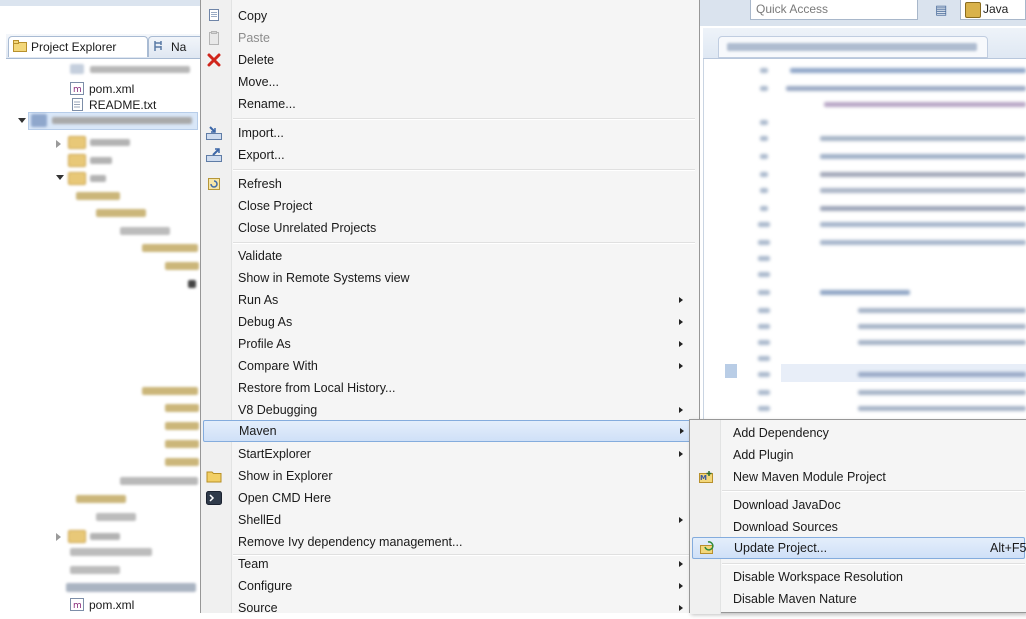  I want to click on java-perspective-icon, so click(973, 10).